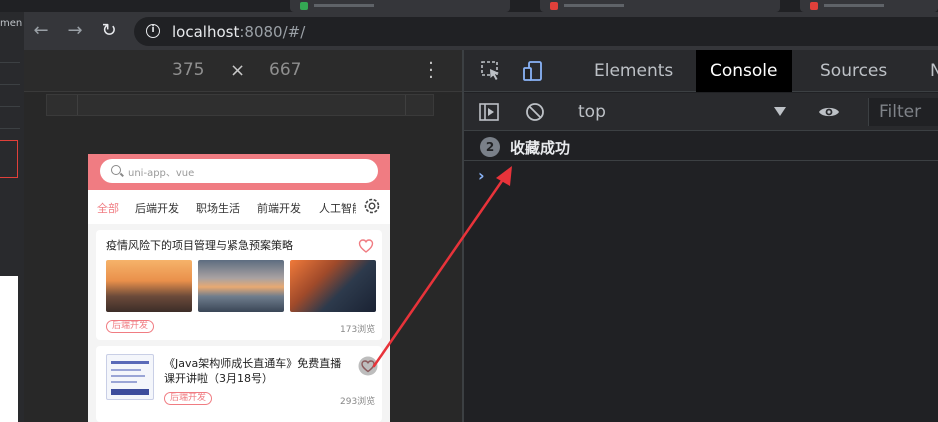 The width and height of the screenshot is (938, 422). I want to click on url-input: i localhost:8080/#/, so click(536, 31).